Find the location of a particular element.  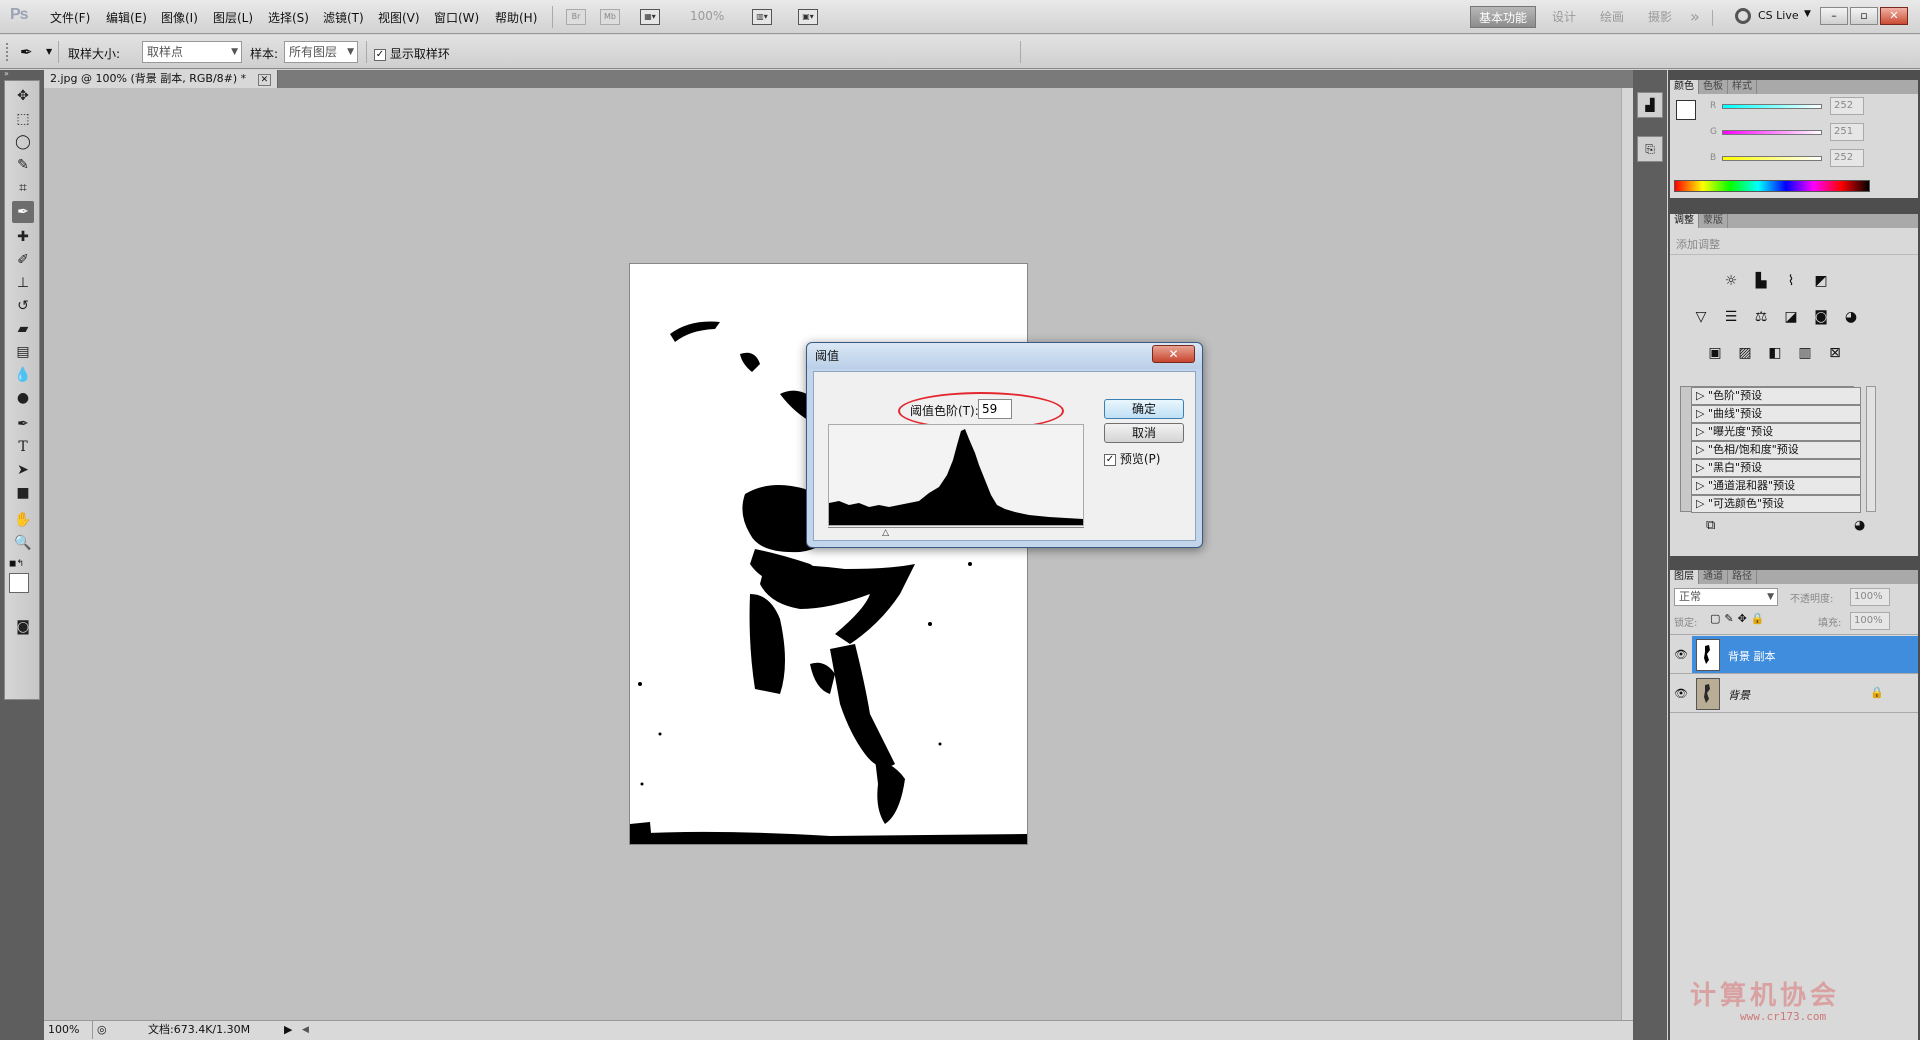

restore-button: ▫ is located at coordinates (1864, 16).